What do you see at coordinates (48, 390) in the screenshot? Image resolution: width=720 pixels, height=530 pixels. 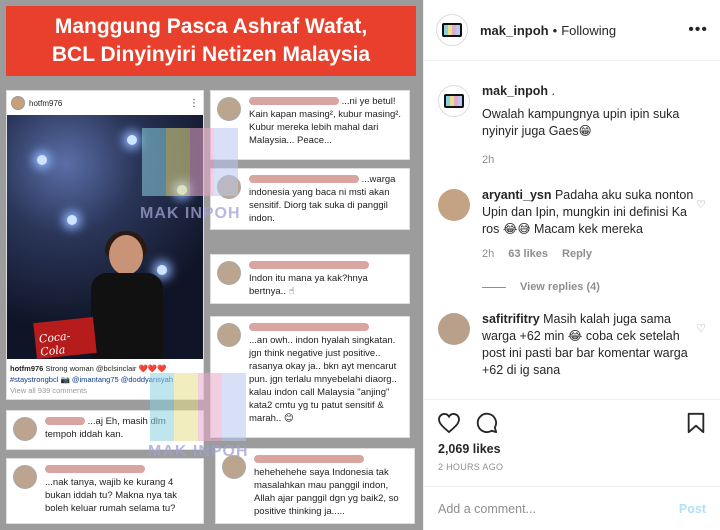 I see `caption-view-all: View all 939 comments` at bounding box center [48, 390].